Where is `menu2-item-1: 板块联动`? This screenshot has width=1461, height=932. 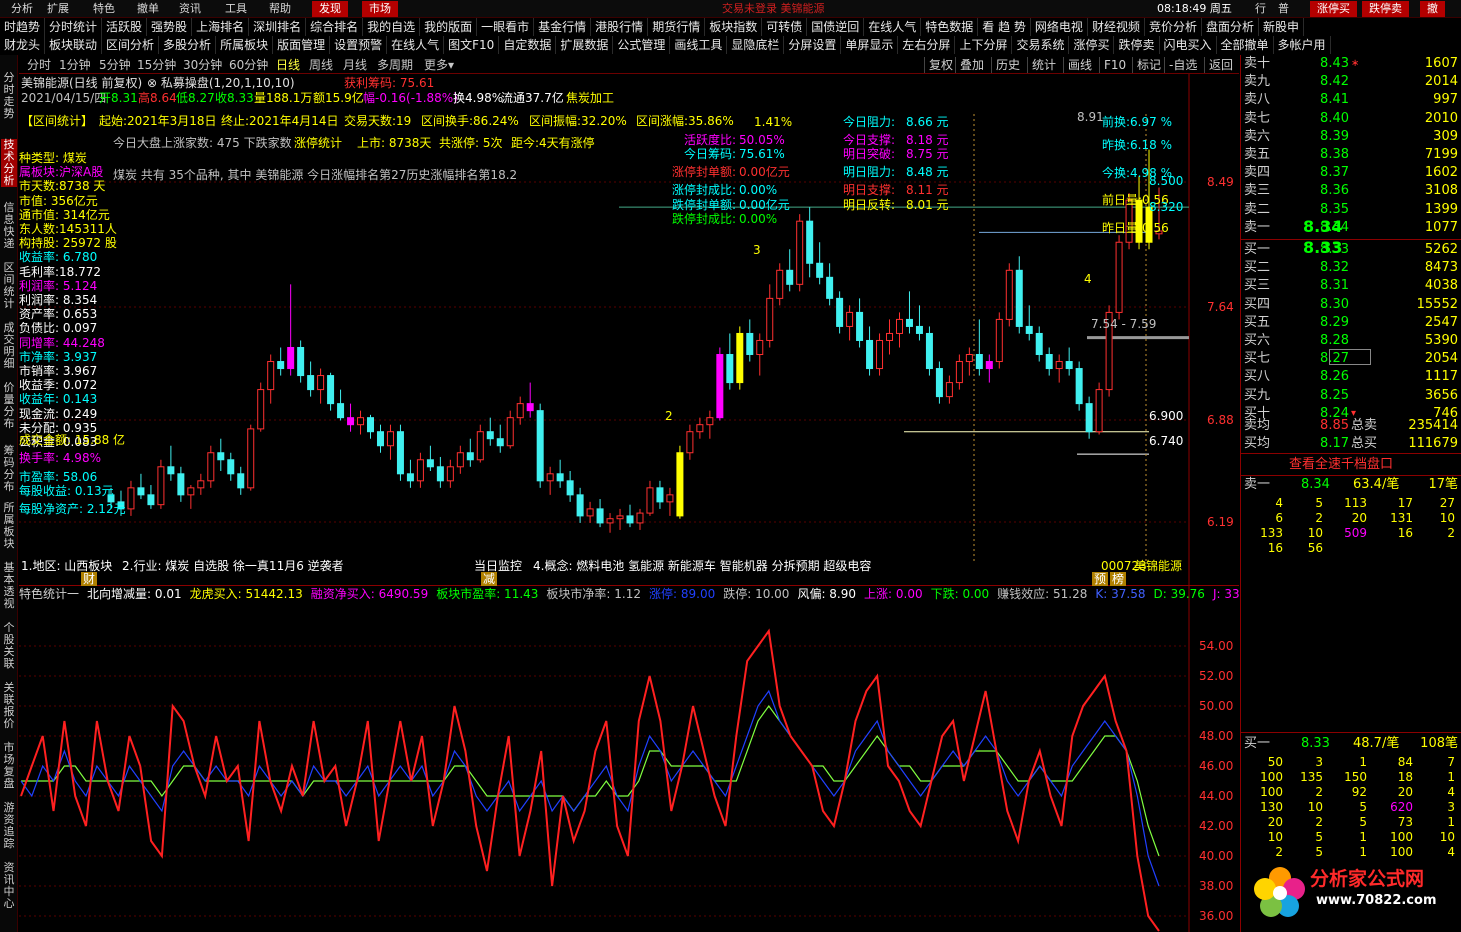
menu2-item-1: 板块联动 is located at coordinates (74, 45).